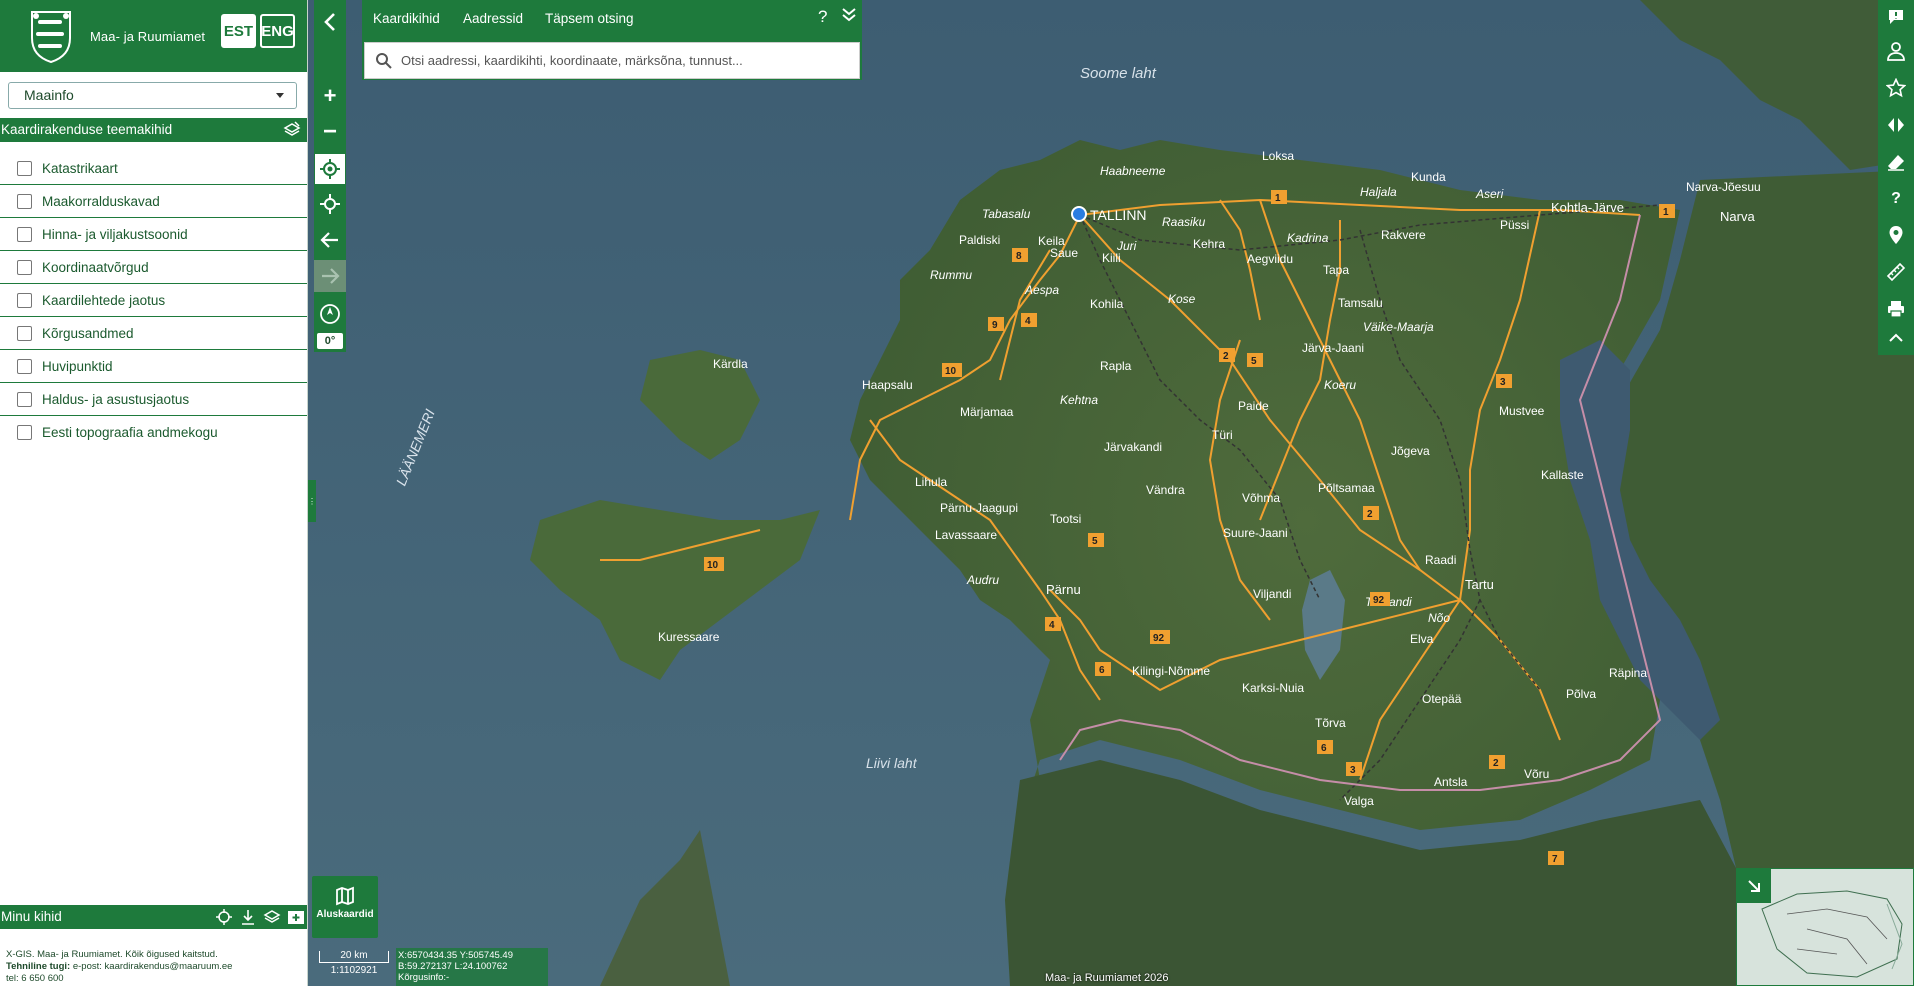  I want to click on compare-button, so click(1896, 125).